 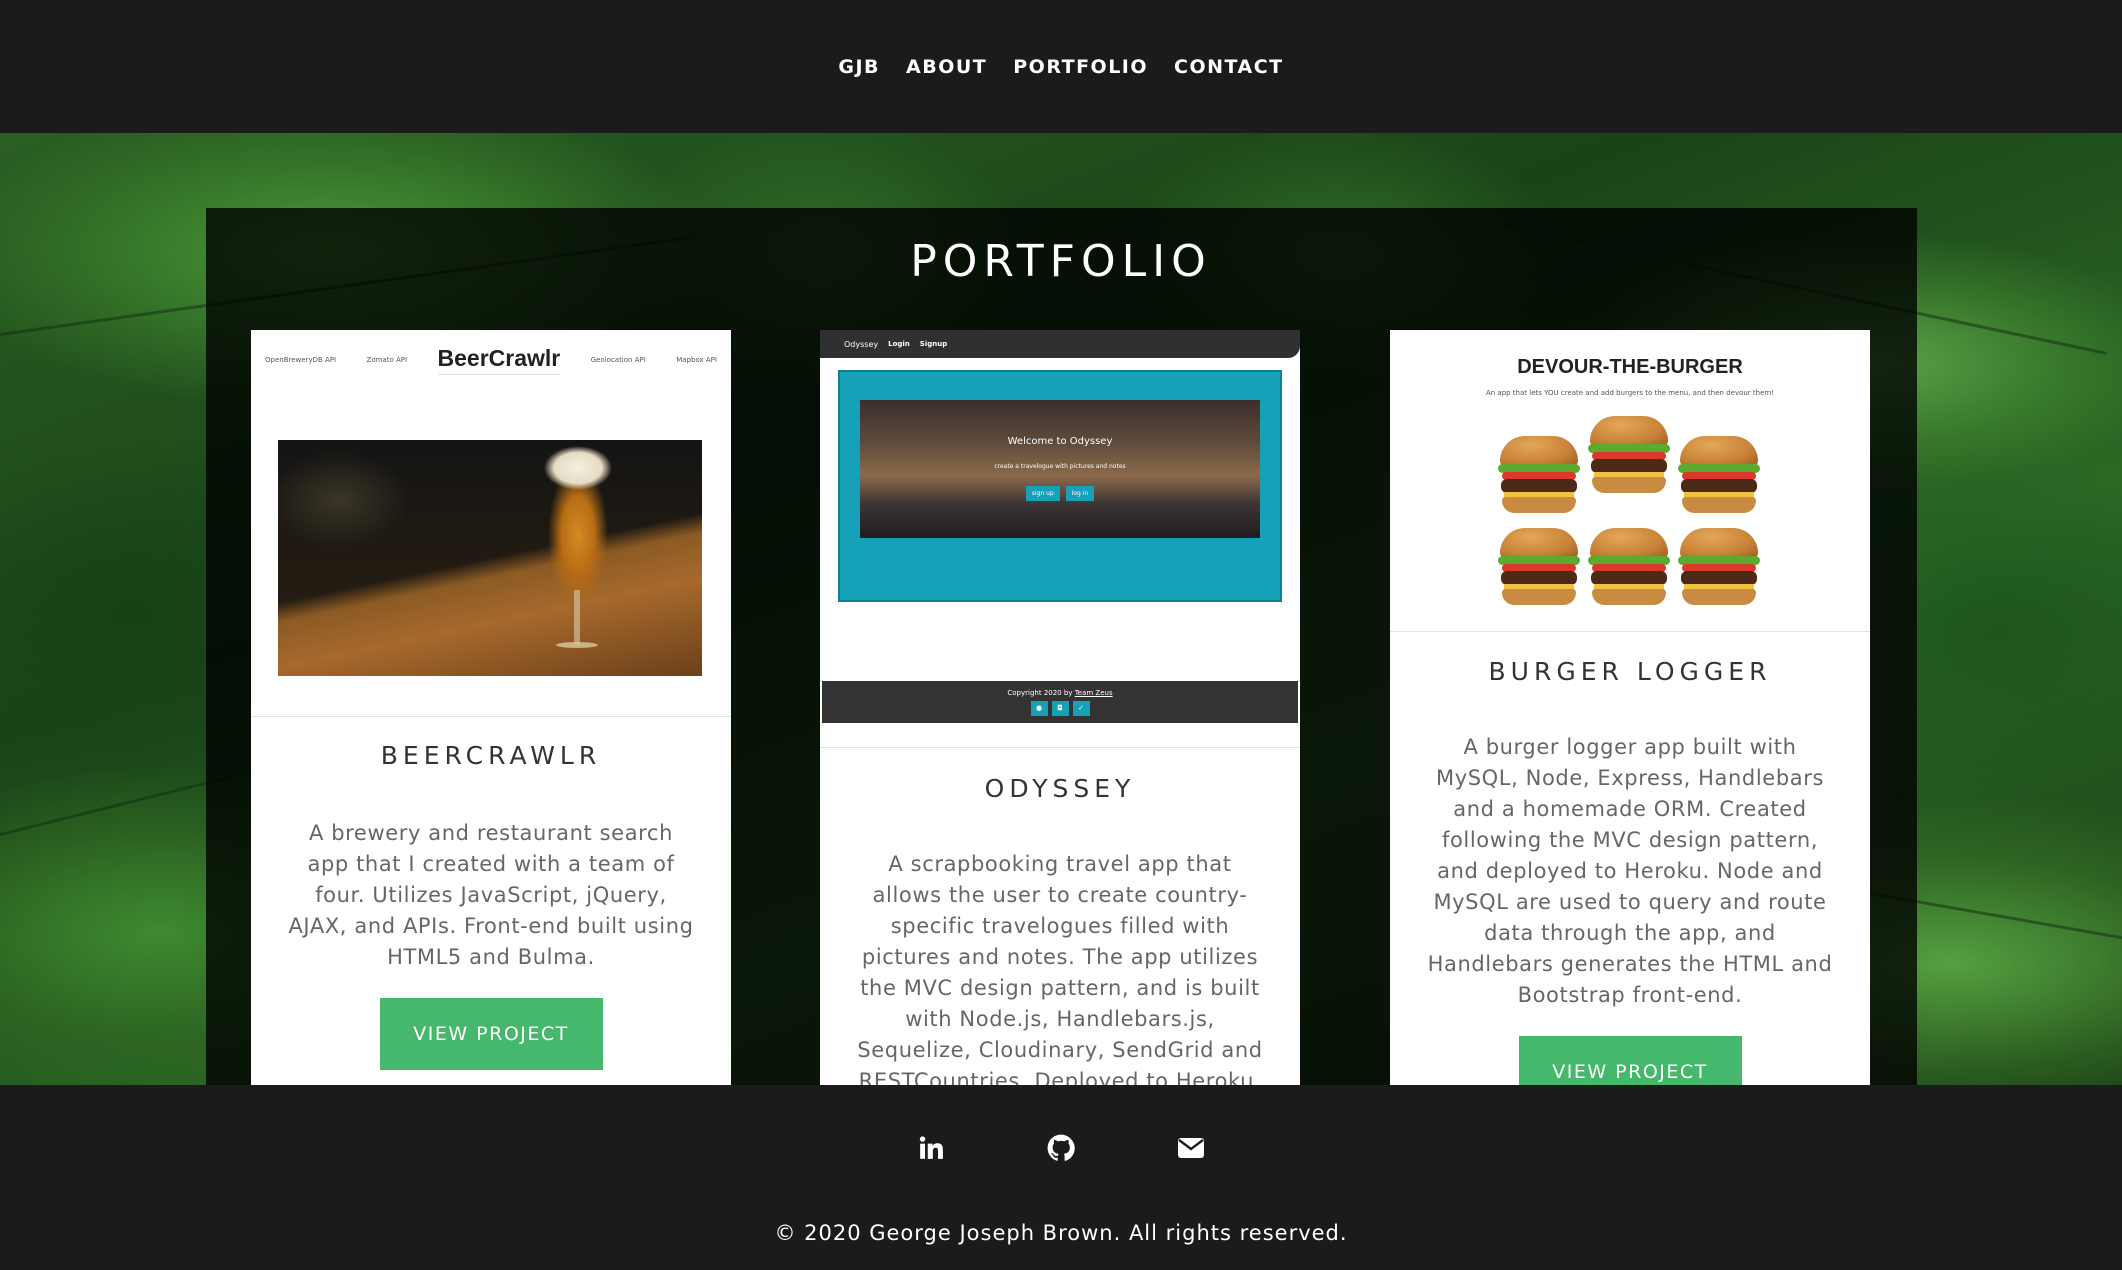 What do you see at coordinates (1042, 493) in the screenshot?
I see `screenshot-button: sign up` at bounding box center [1042, 493].